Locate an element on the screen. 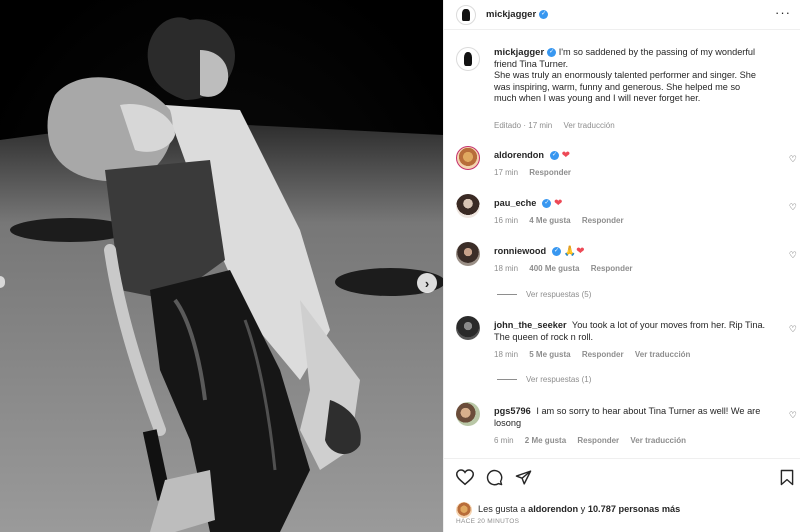 This screenshot has width=800, height=532. chevron-right-icon: › is located at coordinates (427, 283).